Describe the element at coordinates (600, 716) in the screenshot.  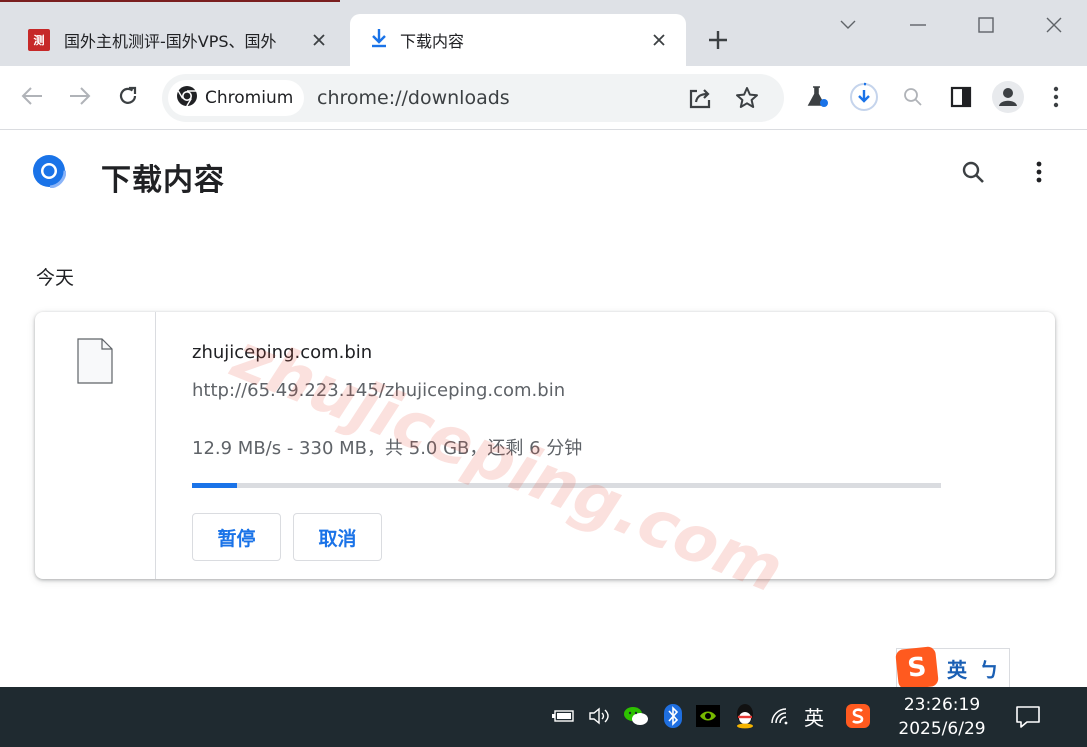
I see `volume-icon` at that location.